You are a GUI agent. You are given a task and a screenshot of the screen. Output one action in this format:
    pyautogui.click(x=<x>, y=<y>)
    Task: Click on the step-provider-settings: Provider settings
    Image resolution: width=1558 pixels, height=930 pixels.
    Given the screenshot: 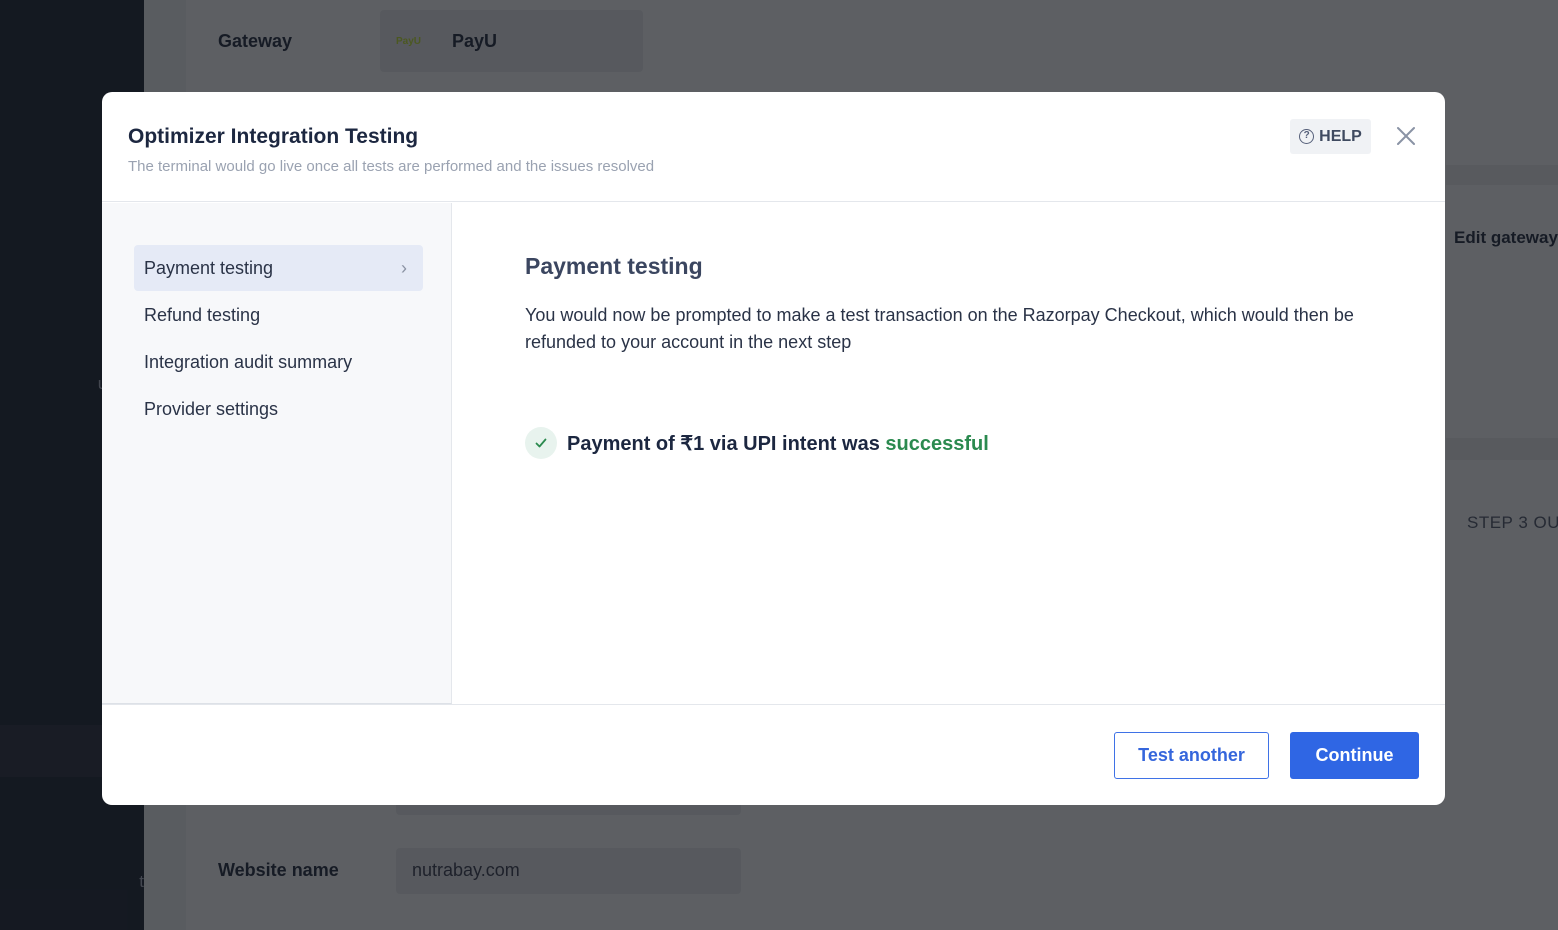 What is the action you would take?
    pyautogui.click(x=278, y=409)
    